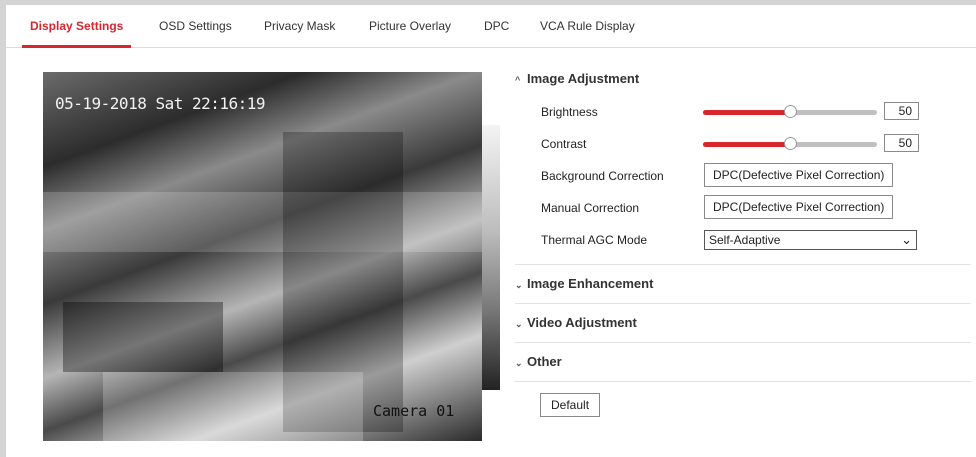 The height and width of the screenshot is (457, 976). Describe the element at coordinates (410, 26) in the screenshot. I see `tab-picture-overlay: Picture Overlay` at that location.